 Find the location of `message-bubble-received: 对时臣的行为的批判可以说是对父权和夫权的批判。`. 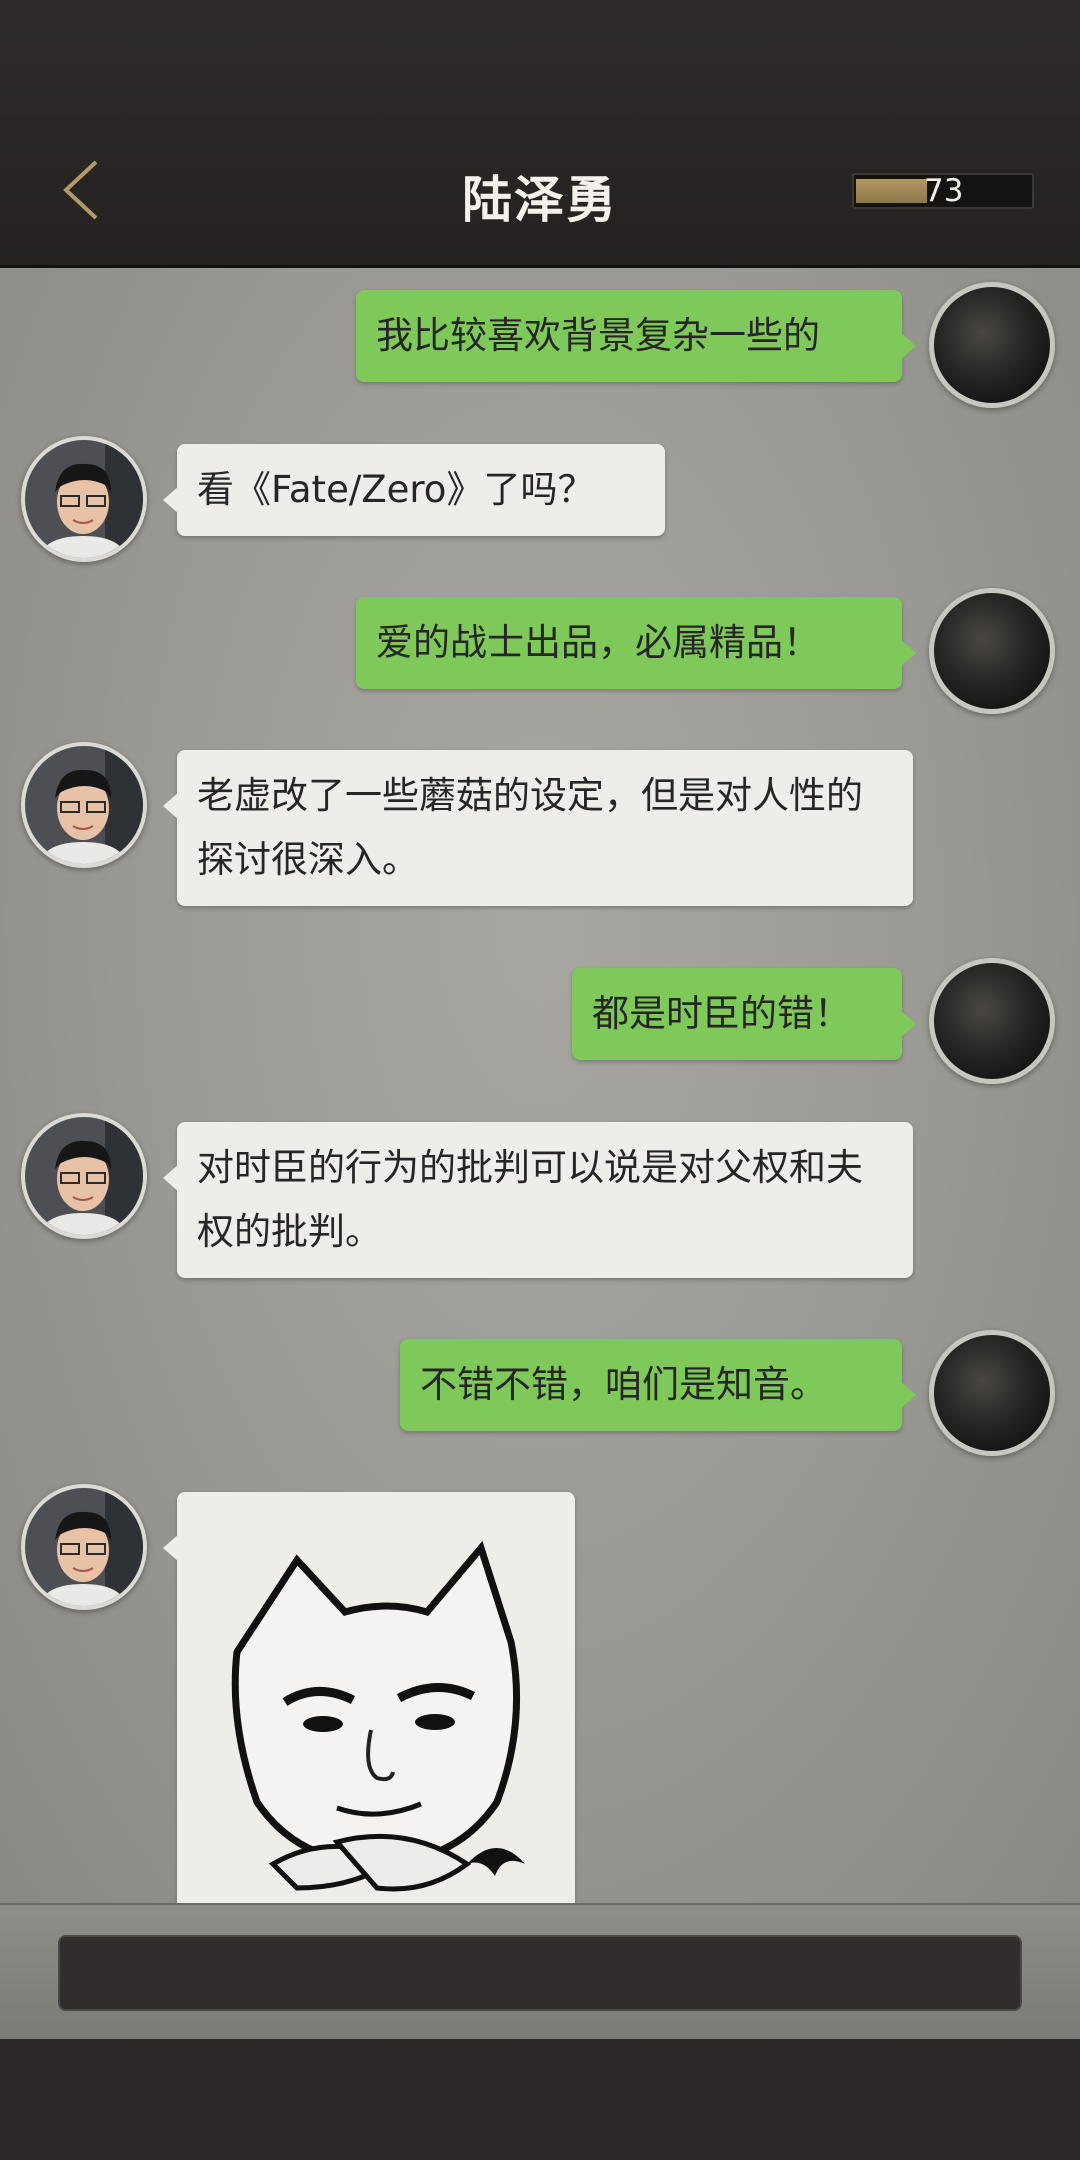

message-bubble-received: 对时臣的行为的批判可以说是对父权和夫权的批判。 is located at coordinates (538, 1200).